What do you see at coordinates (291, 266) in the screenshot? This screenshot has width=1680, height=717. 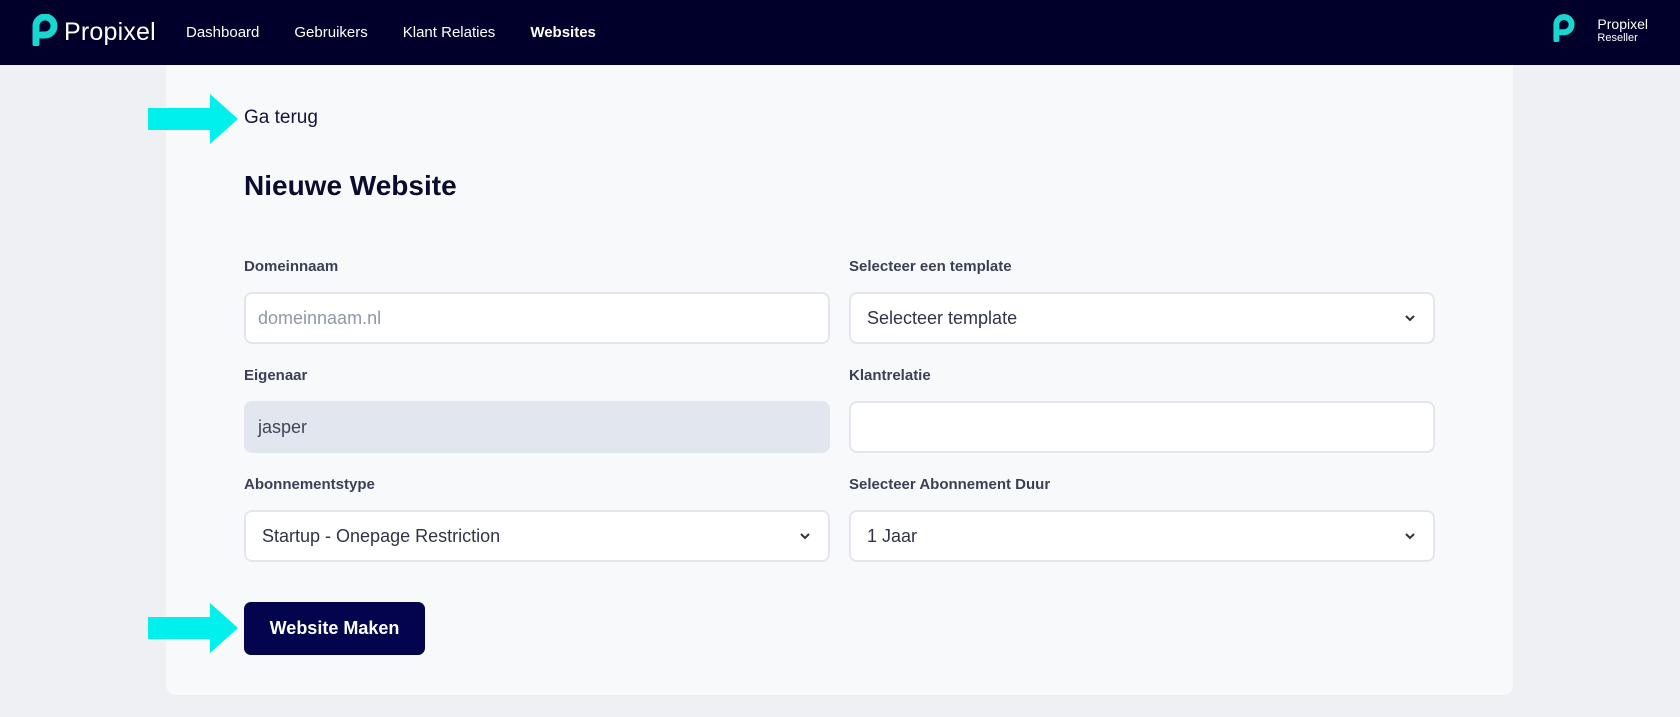 I see `domain-label: Domeinnaam` at bounding box center [291, 266].